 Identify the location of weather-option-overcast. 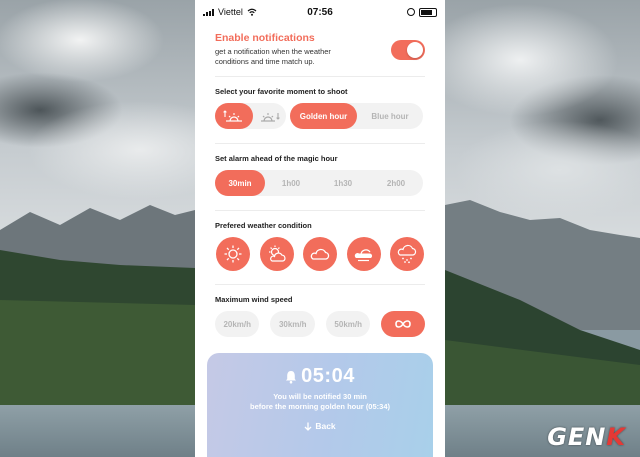
(363, 254).